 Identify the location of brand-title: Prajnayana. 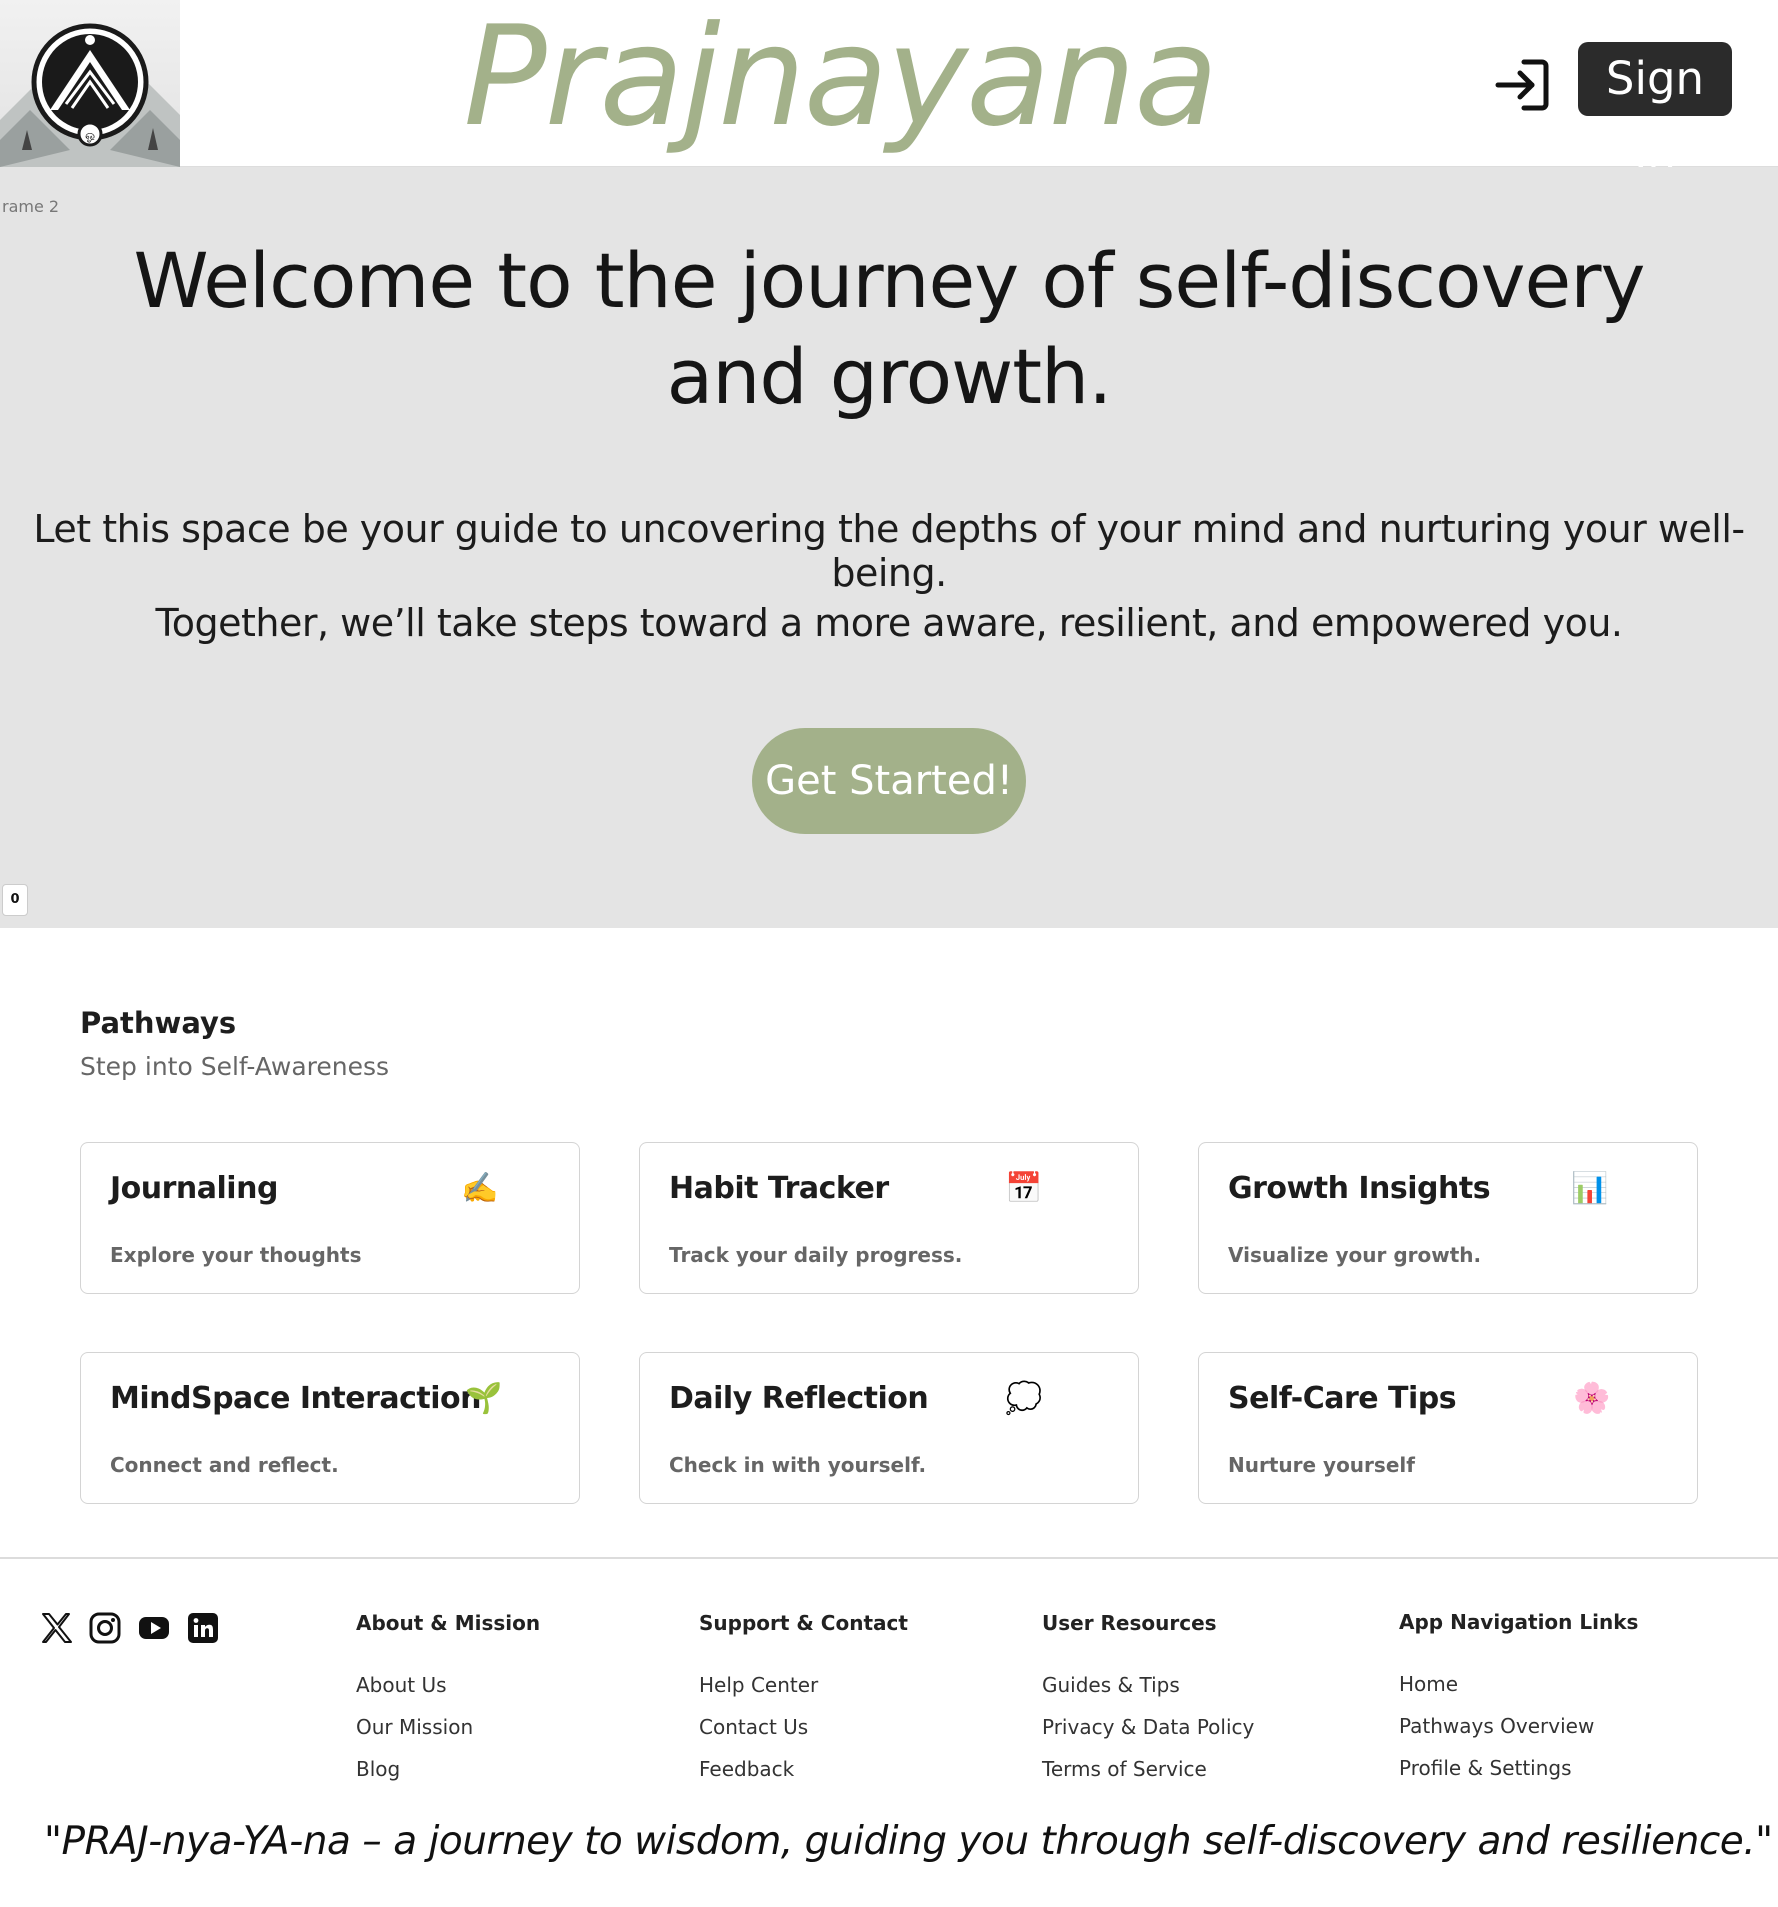
(840, 78).